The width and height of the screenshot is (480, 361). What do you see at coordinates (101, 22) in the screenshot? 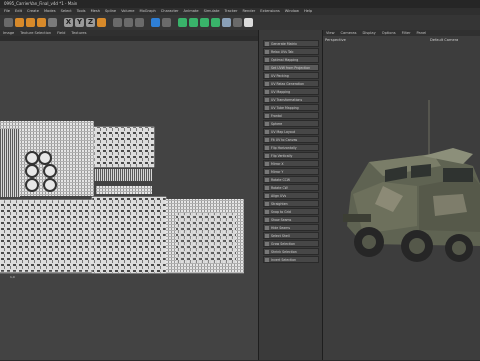
I see `coordinate-icon` at bounding box center [101, 22].